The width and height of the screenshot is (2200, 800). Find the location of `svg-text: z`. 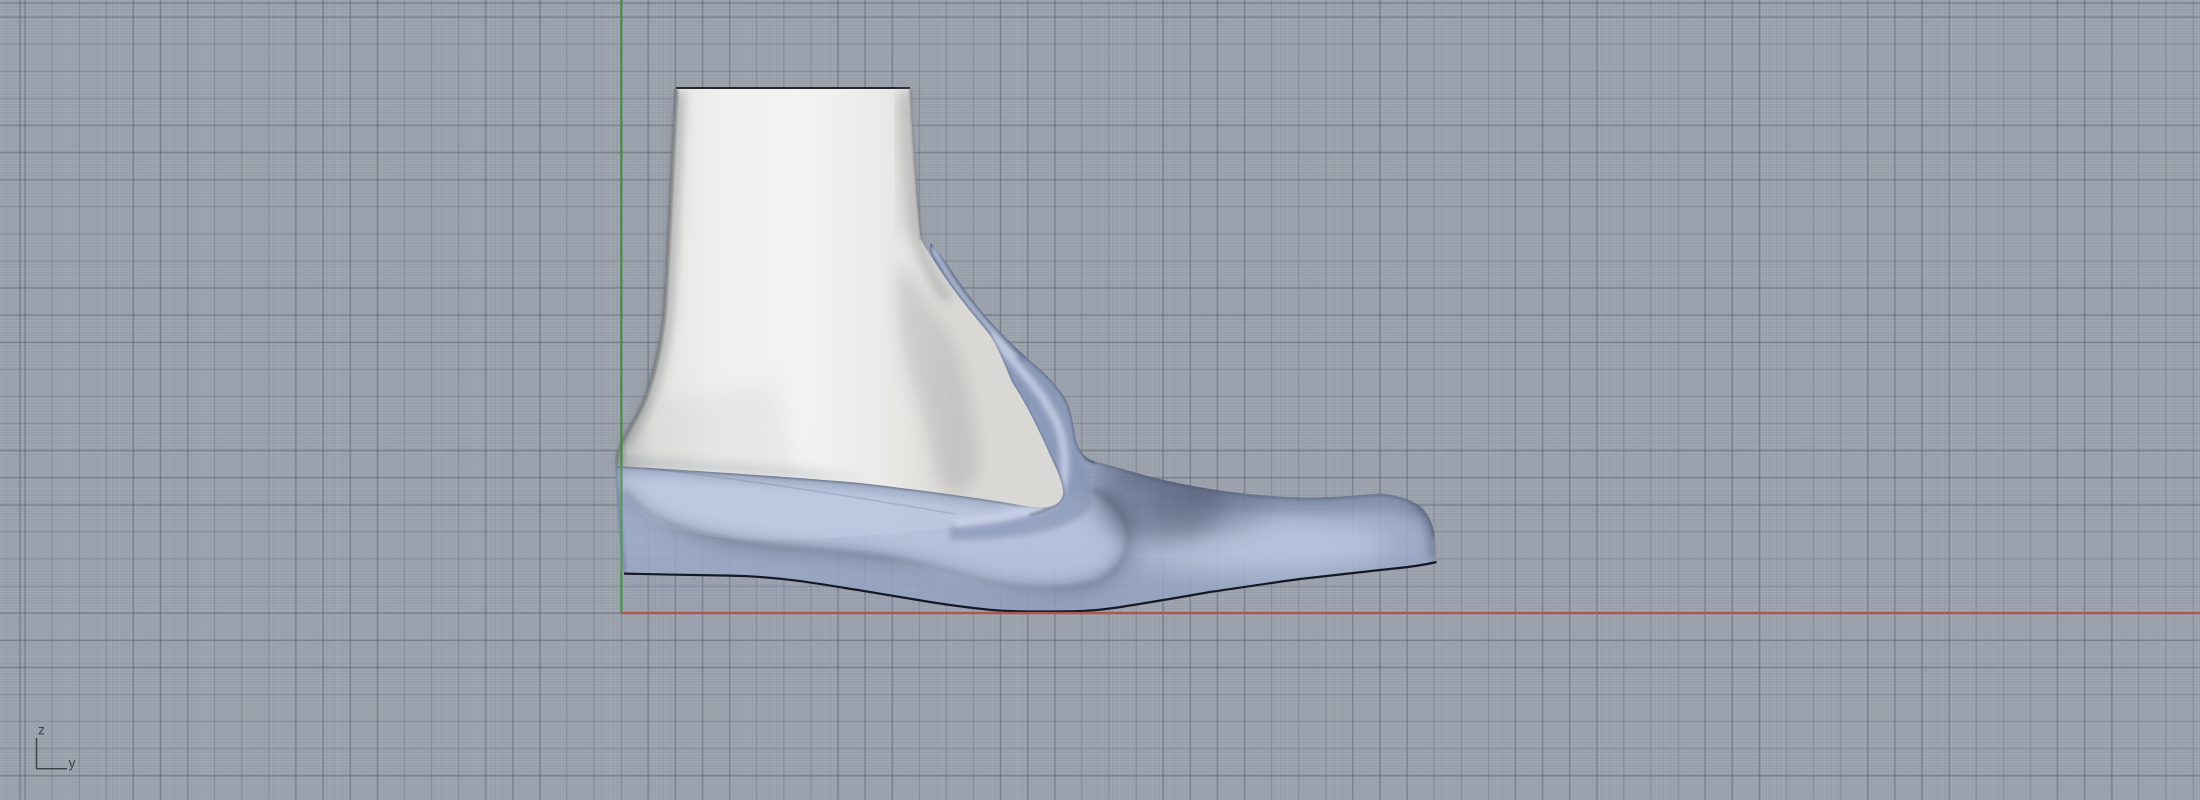

svg-text: z is located at coordinates (41, 730).